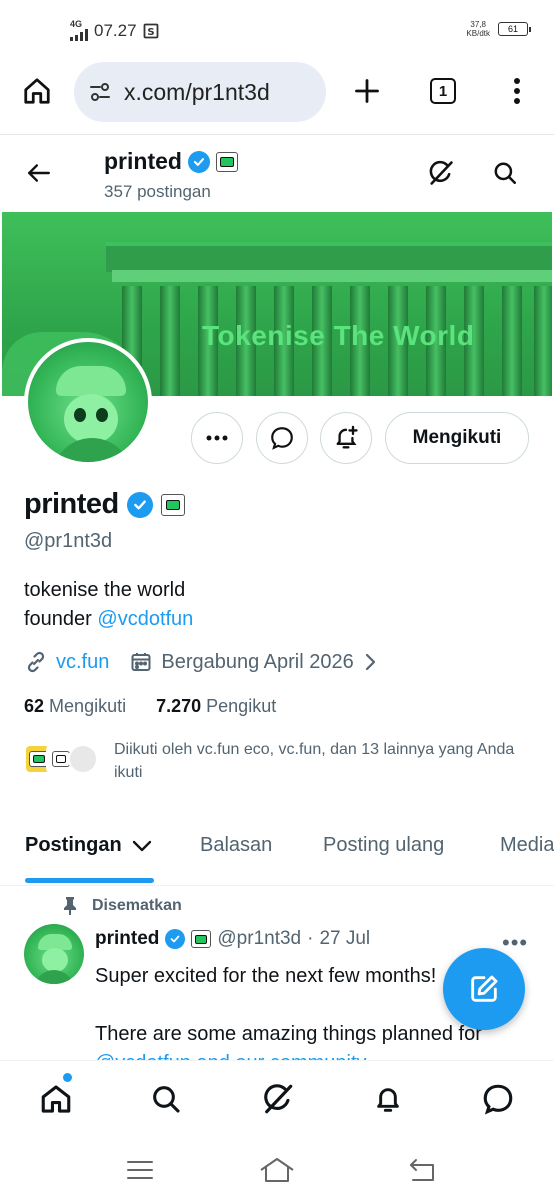  I want to click on system-back-icon, so click(422, 1170).